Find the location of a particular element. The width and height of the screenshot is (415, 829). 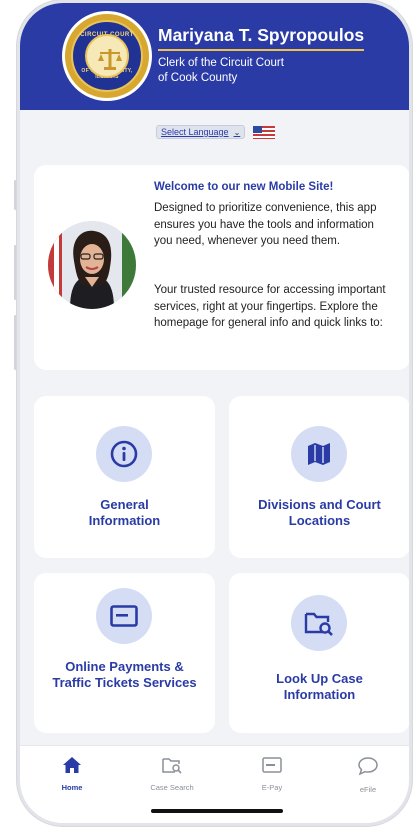

home-icon is located at coordinates (72, 765).